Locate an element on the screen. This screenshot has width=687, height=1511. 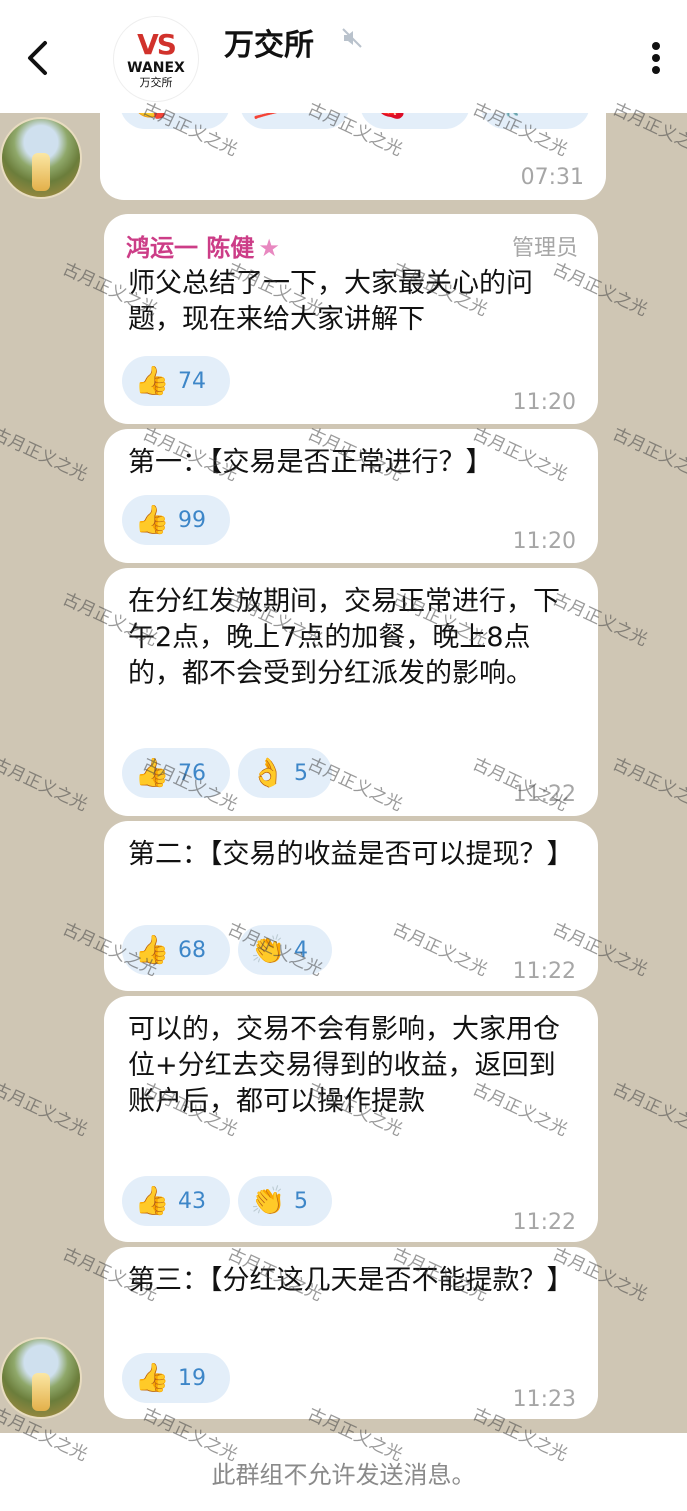
reaction-count: 23 is located at coordinates (550, 115).